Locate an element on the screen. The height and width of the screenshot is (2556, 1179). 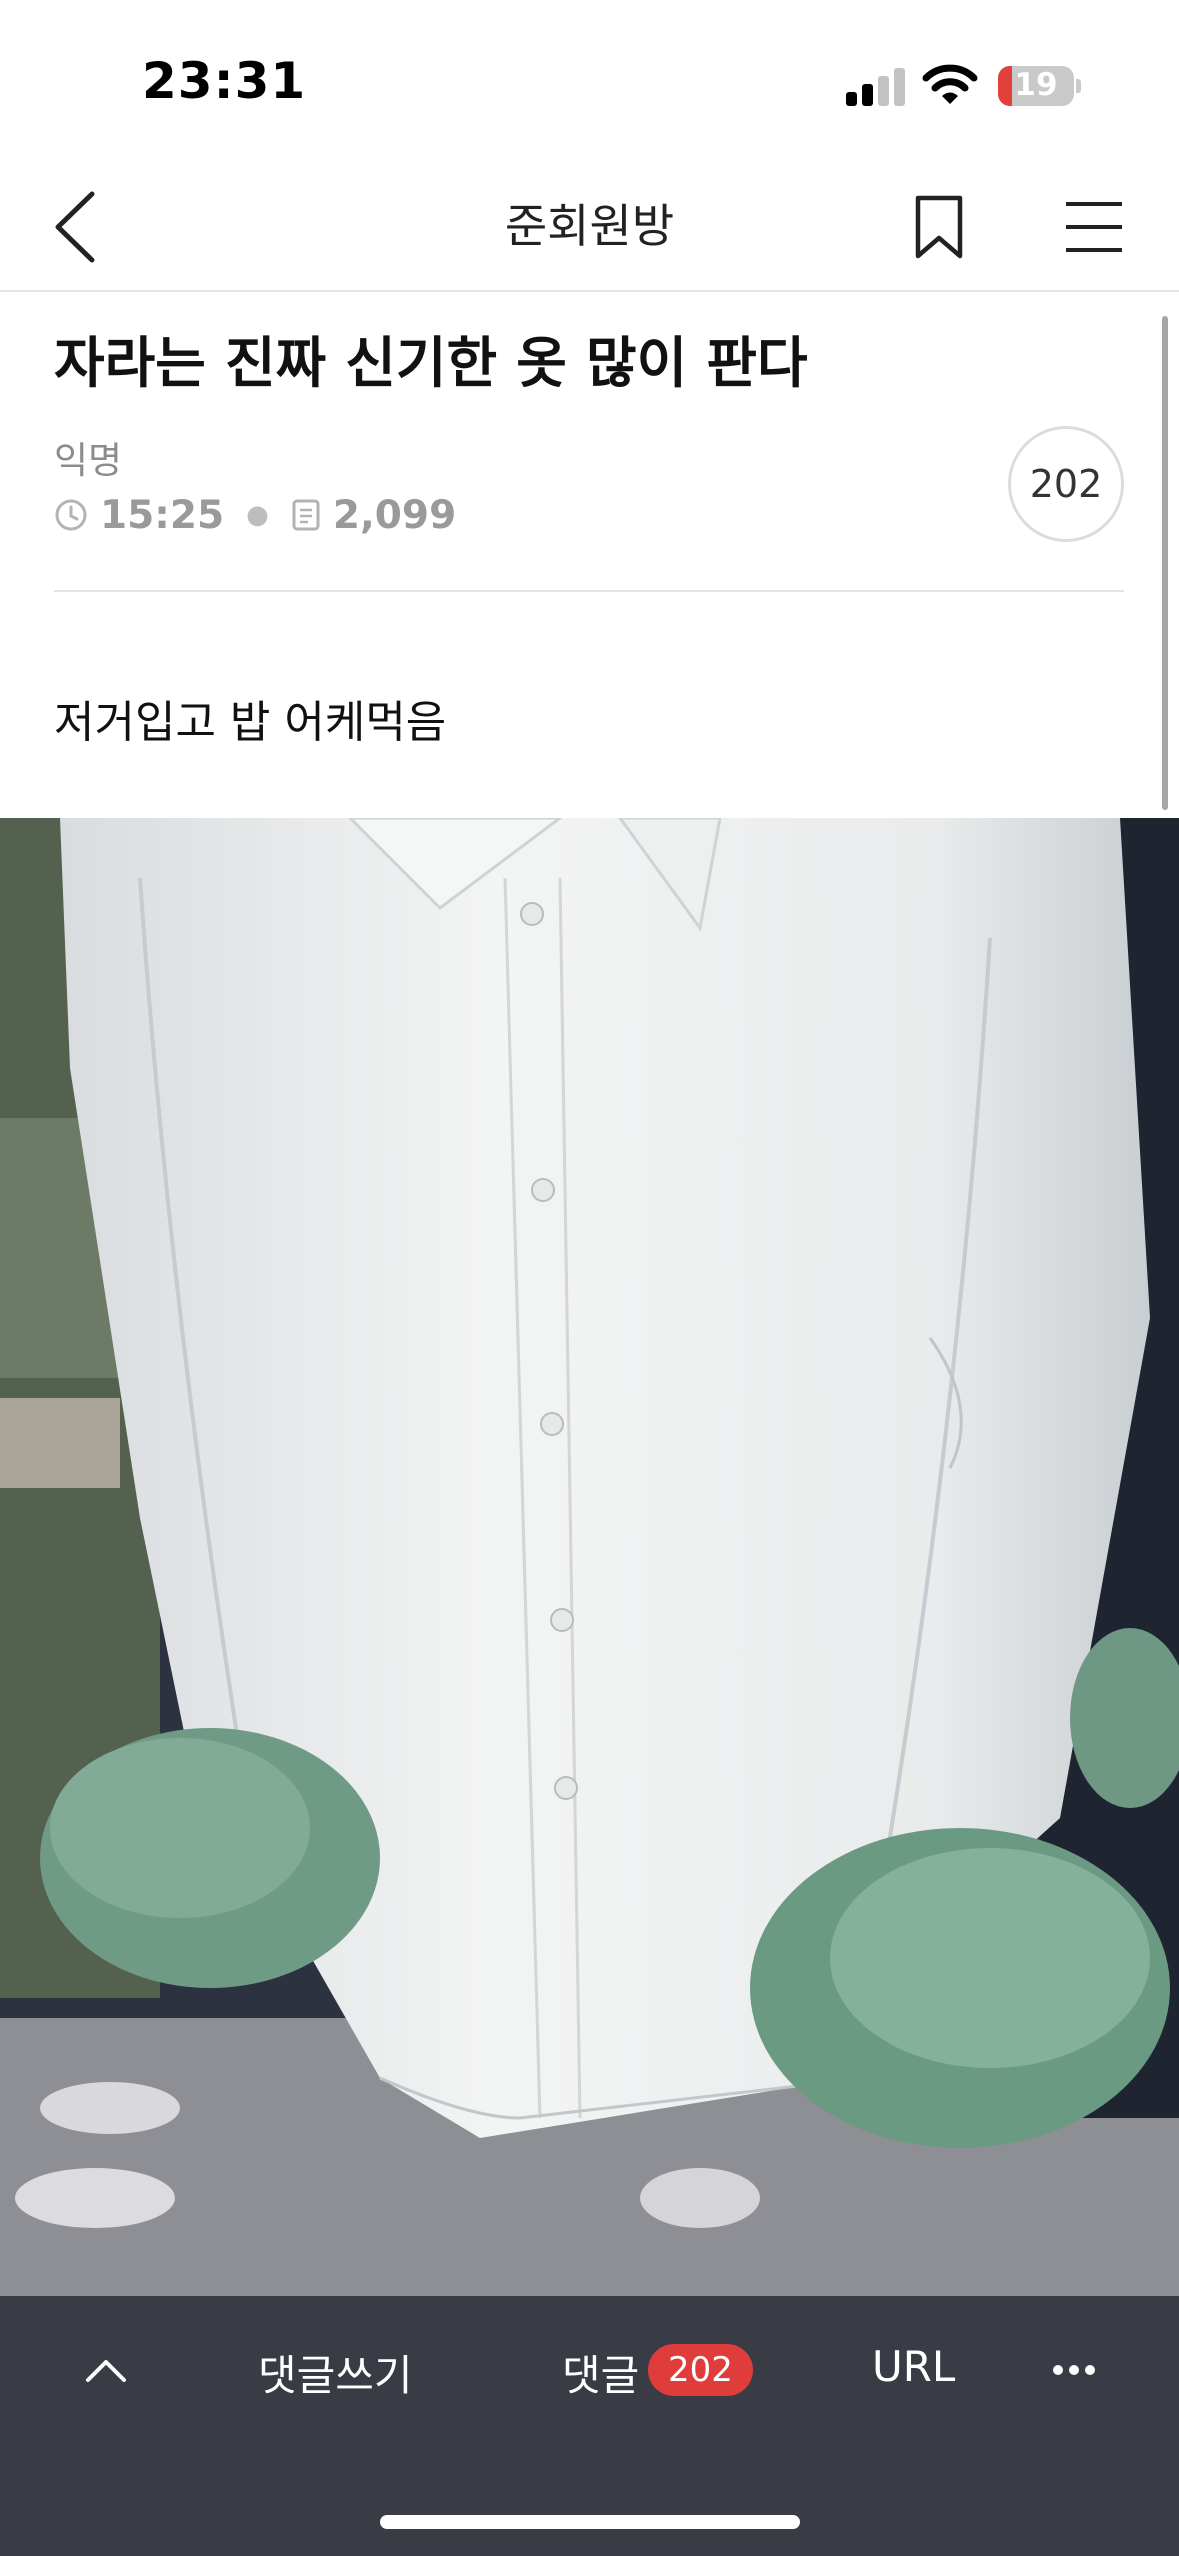
clock-icon is located at coordinates (71, 515).